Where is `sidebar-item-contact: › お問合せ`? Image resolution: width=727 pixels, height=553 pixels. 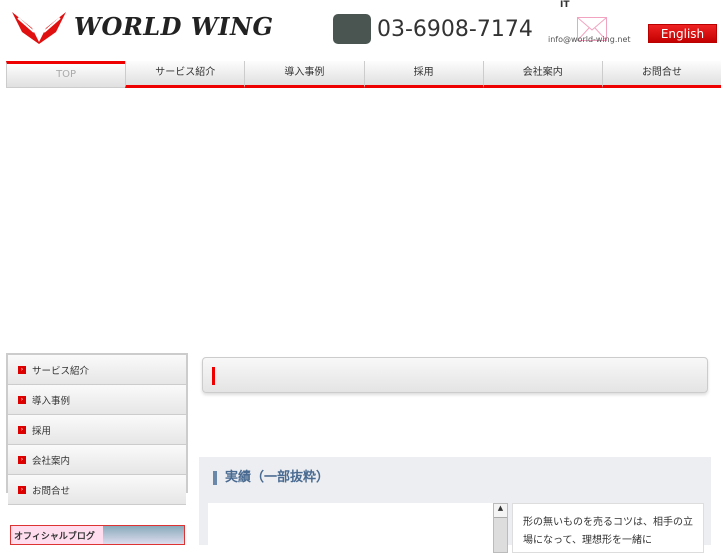 sidebar-item-contact: › お問合せ is located at coordinates (97, 490).